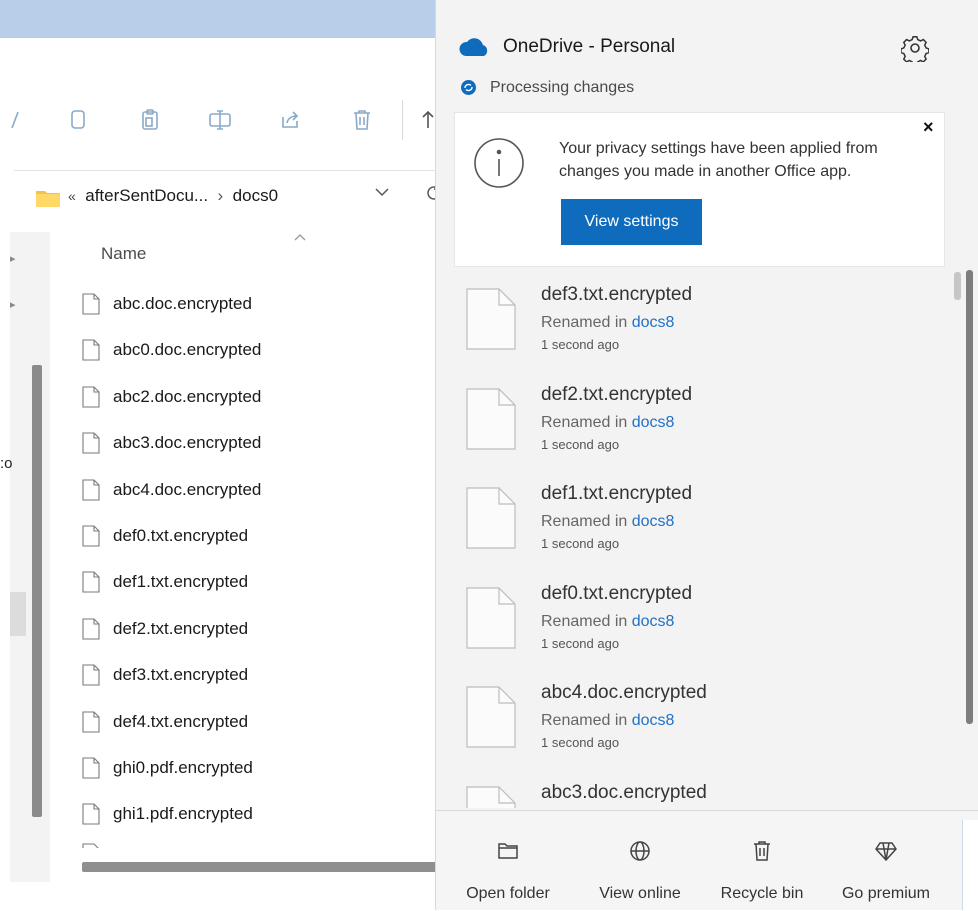 The height and width of the screenshot is (911, 978). Describe the element at coordinates (970, 865) in the screenshot. I see `background-window-edge` at that location.